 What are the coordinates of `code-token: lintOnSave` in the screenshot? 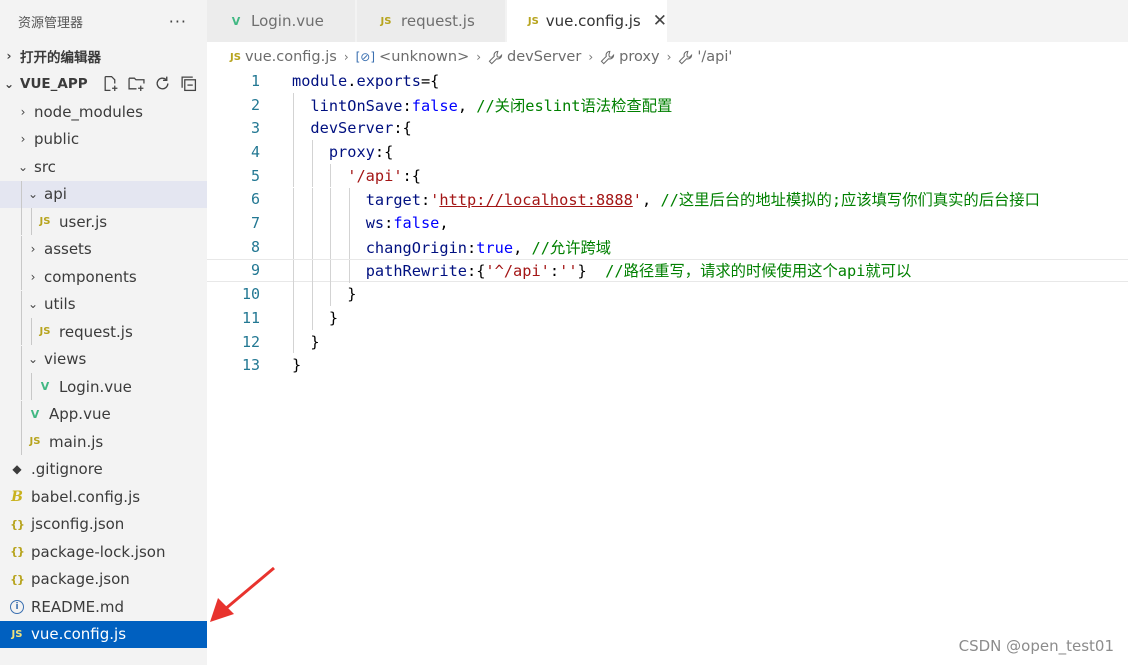 It's located at (356, 105).